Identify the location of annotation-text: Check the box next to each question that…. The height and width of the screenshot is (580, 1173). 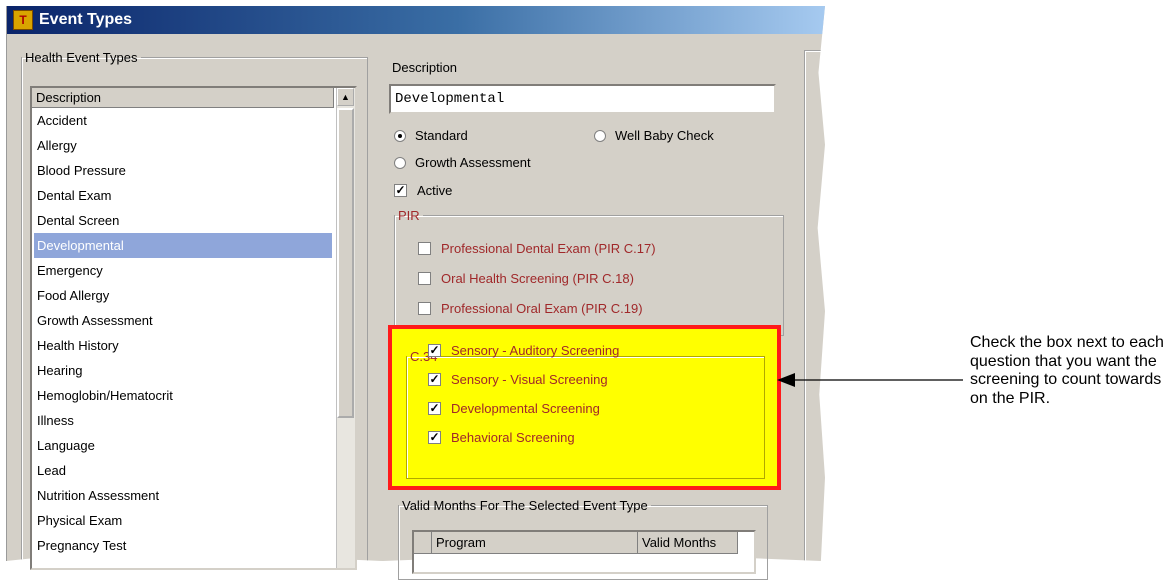
(1067, 370).